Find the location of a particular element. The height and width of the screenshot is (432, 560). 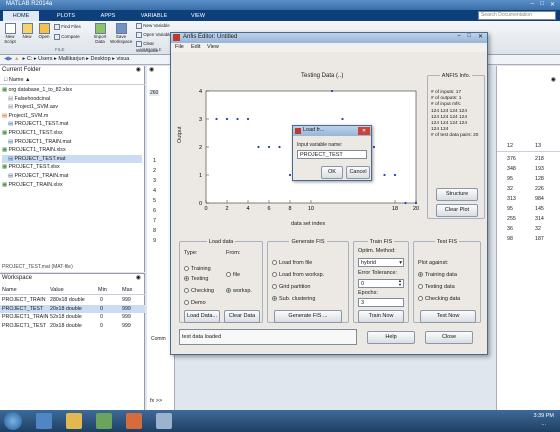

table-row: 95 145 is located at coordinates (528, 209).